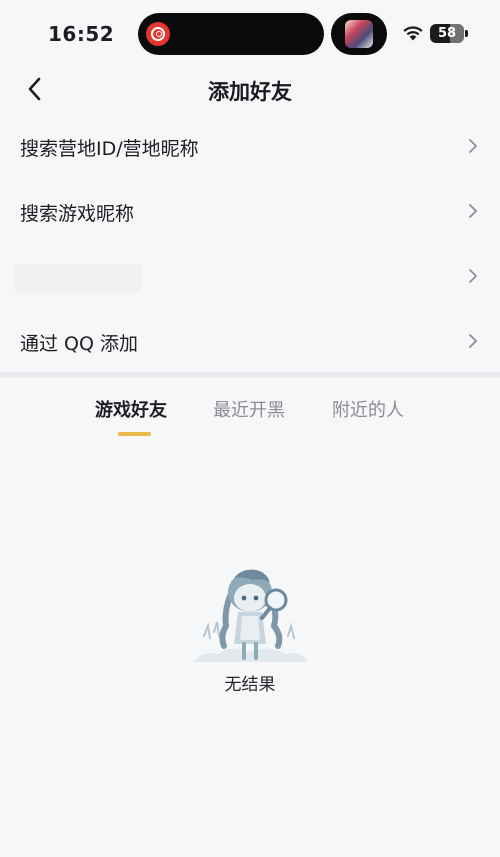  I want to click on music-app-icon, so click(158, 34).